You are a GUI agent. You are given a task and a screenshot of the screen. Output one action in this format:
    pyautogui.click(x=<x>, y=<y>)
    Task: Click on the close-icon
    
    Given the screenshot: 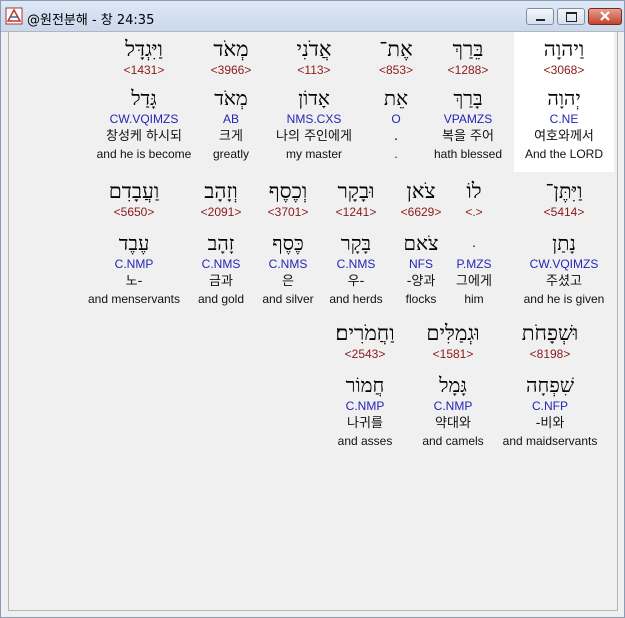 What is the action you would take?
    pyautogui.click(x=605, y=16)
    